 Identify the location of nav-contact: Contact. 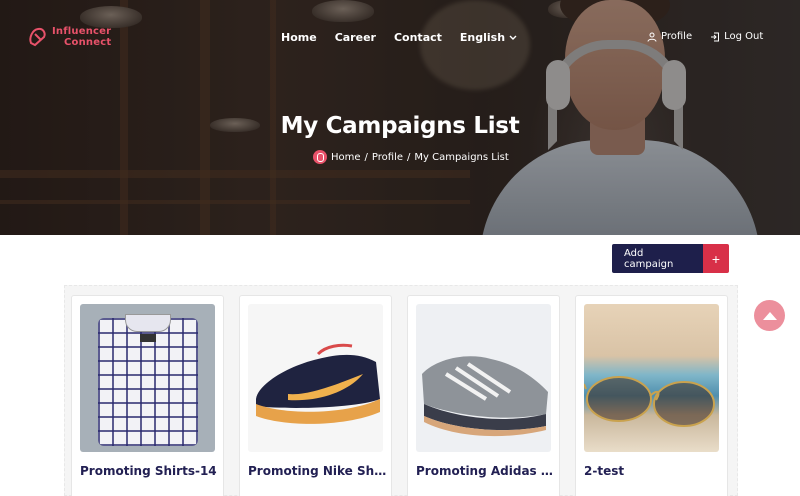
(418, 37).